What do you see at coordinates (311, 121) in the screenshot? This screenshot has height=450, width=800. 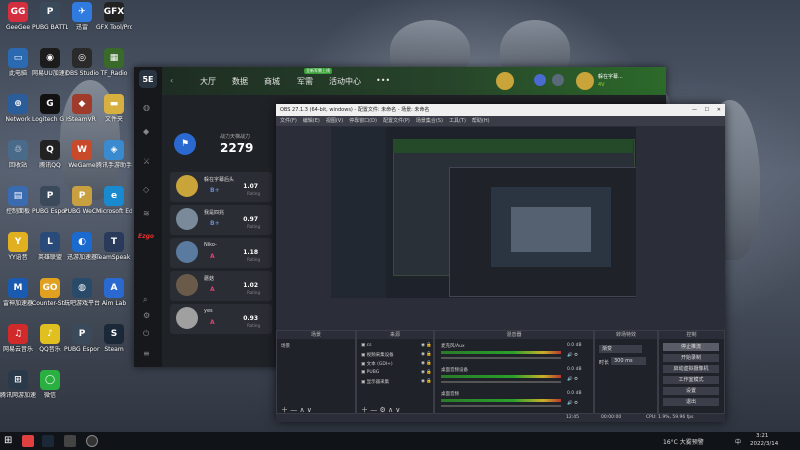 I see `obs-menu-item: 编辑(E)` at bounding box center [311, 121].